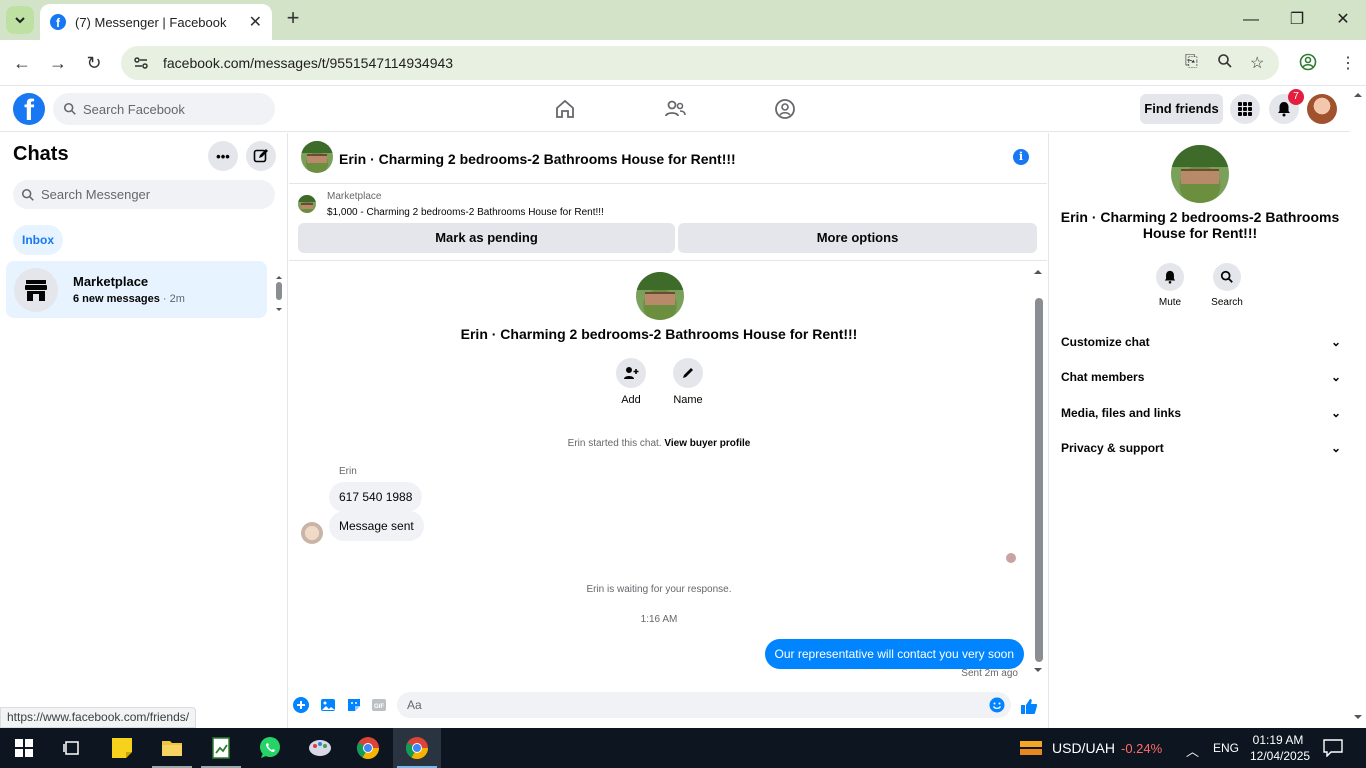 This screenshot has width=1366, height=768. Describe the element at coordinates (1280, 756) in the screenshot. I see `clock-date: 12/04/2025` at that location.